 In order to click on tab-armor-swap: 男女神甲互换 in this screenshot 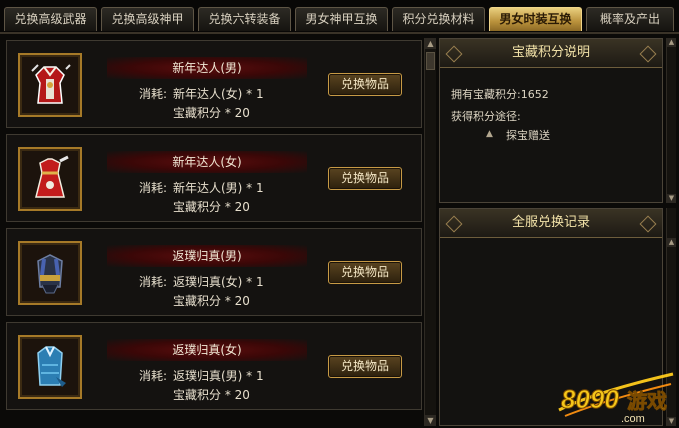, I will do `click(341, 19)`.